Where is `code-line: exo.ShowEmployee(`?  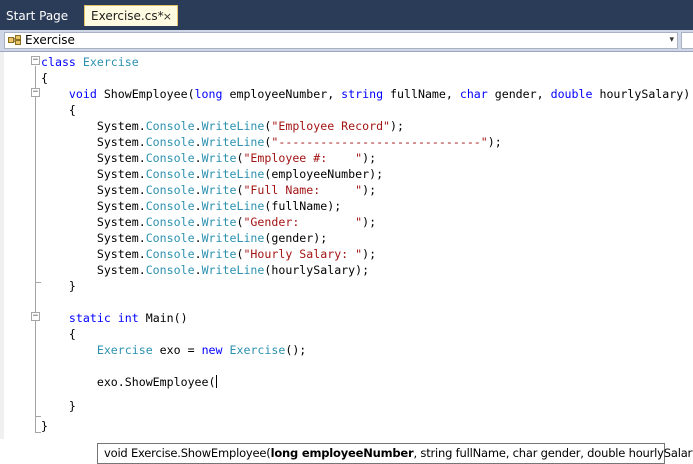 code-line: exo.ShowEmployee( is located at coordinates (129, 382).